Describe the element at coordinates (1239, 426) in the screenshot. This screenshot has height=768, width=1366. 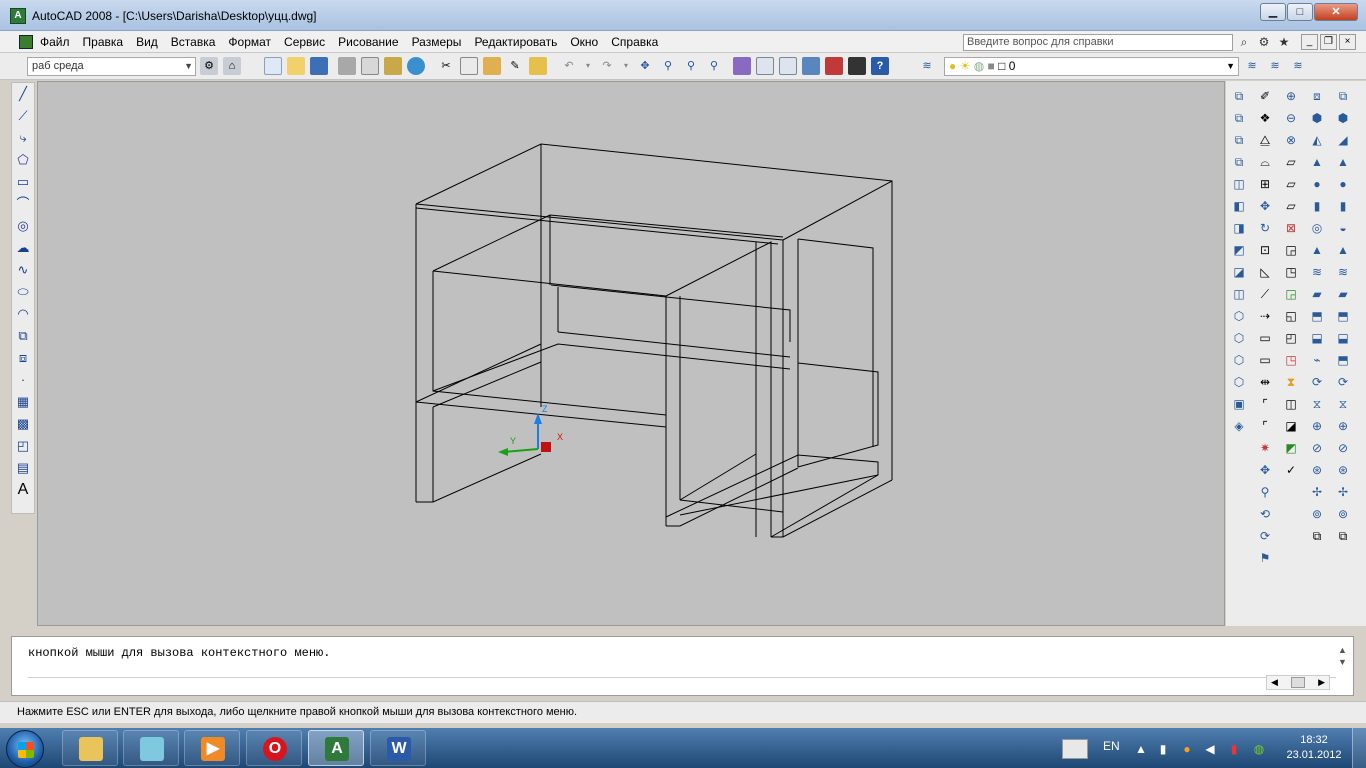
I see `ucs-world-icon: ◈` at that location.